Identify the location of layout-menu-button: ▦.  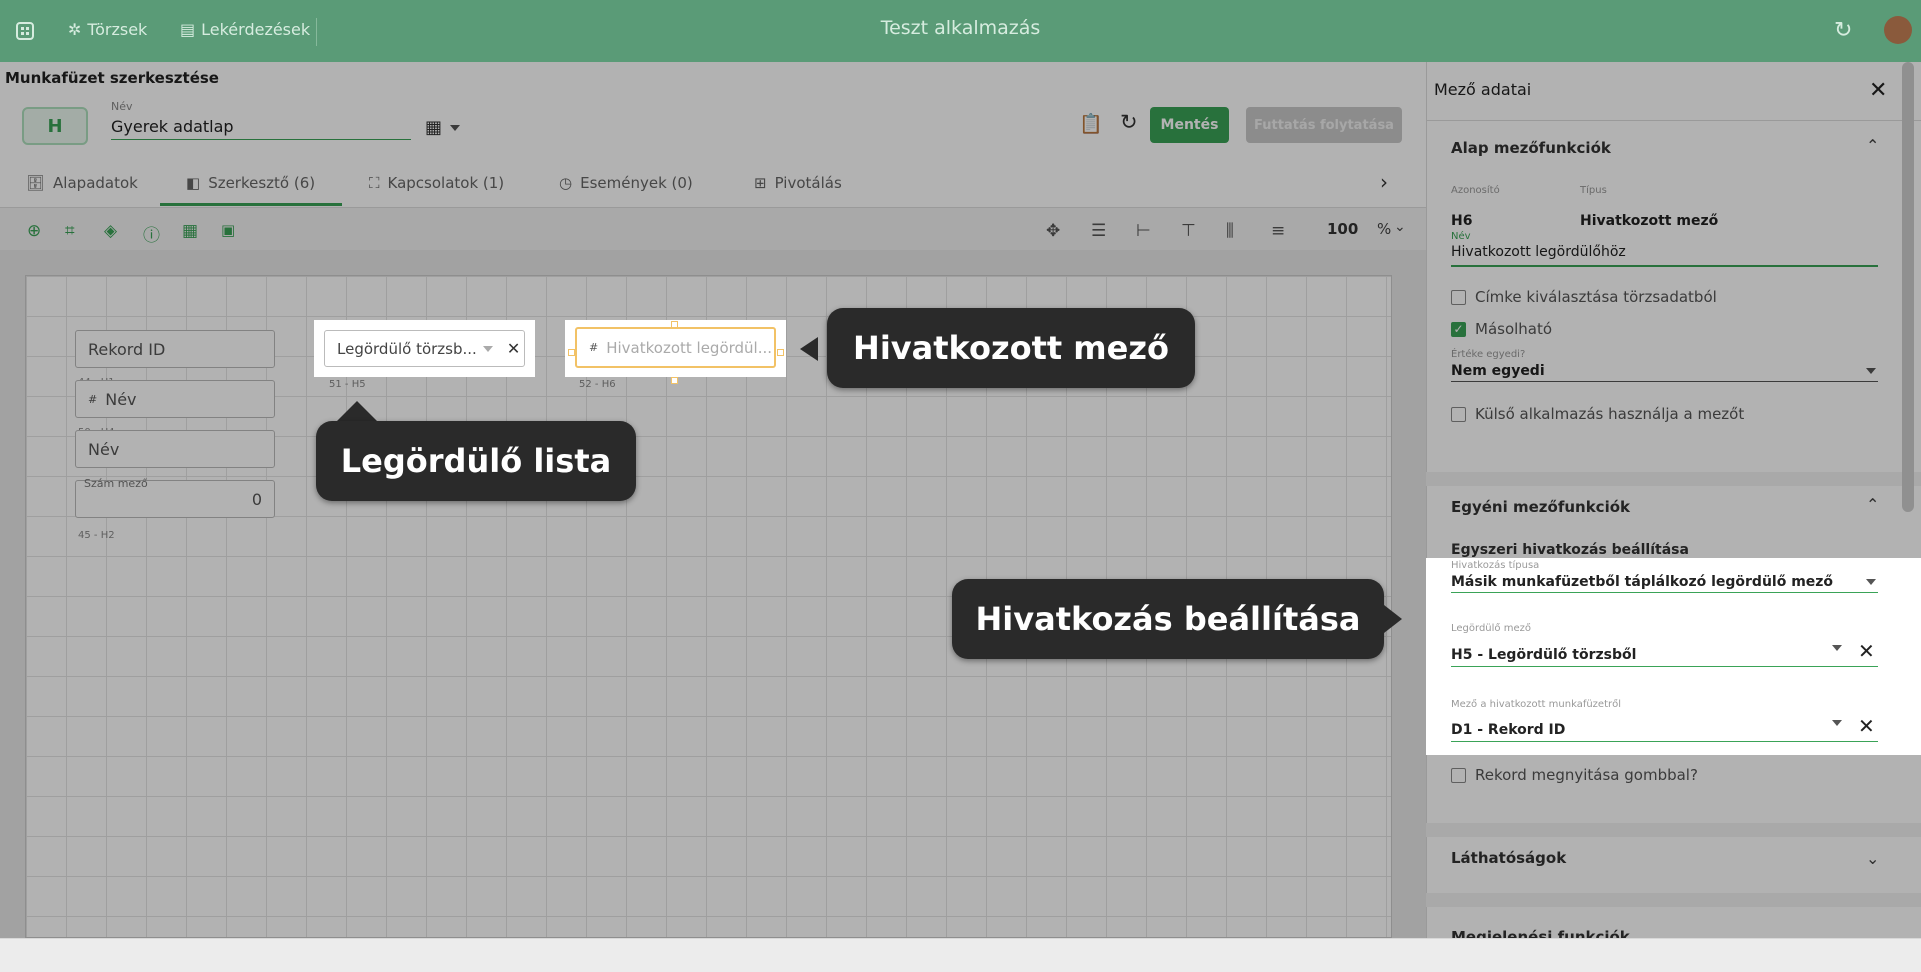
(443, 127).